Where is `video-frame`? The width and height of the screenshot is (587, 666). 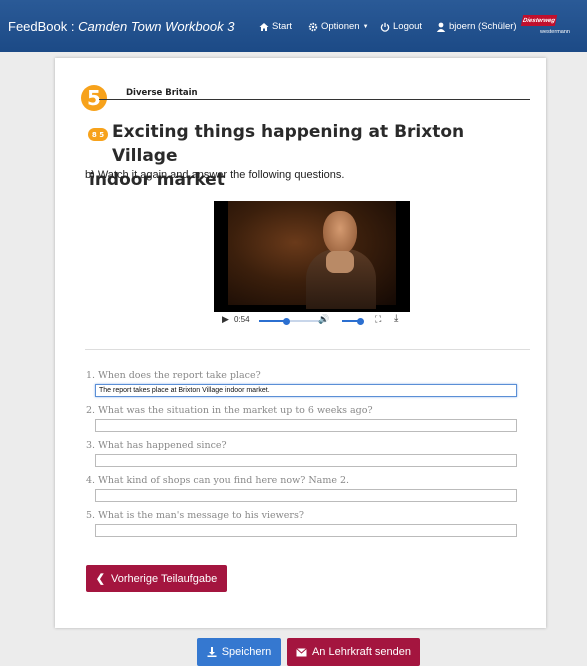
video-frame is located at coordinates (312, 255).